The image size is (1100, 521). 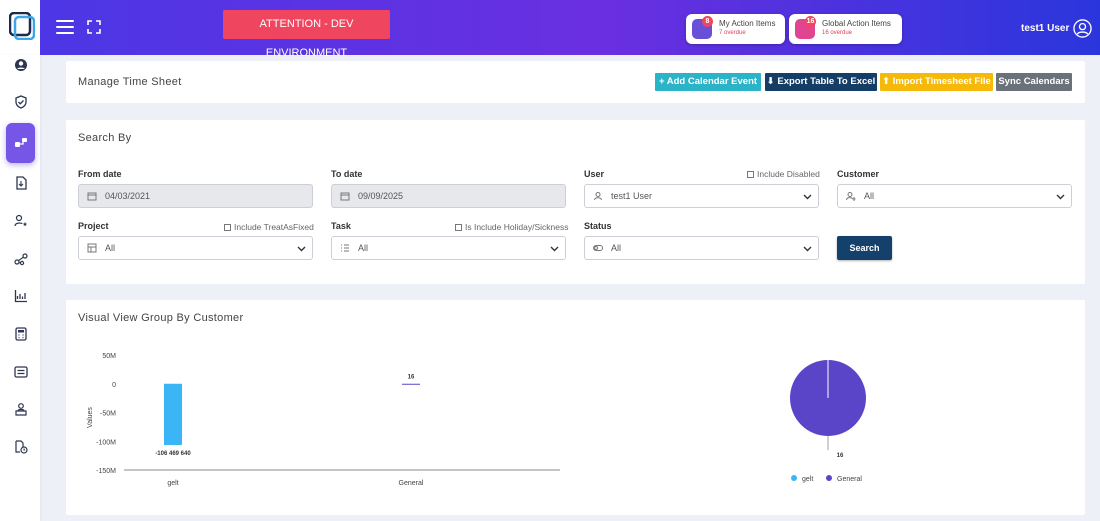 I want to click on include-holiday-label: Is Include Holiday/Sickness, so click(x=517, y=227).